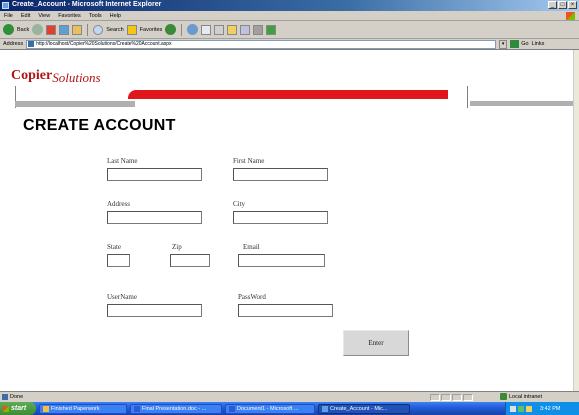 The image size is (579, 415). I want to click on start-label: start, so click(19, 408).